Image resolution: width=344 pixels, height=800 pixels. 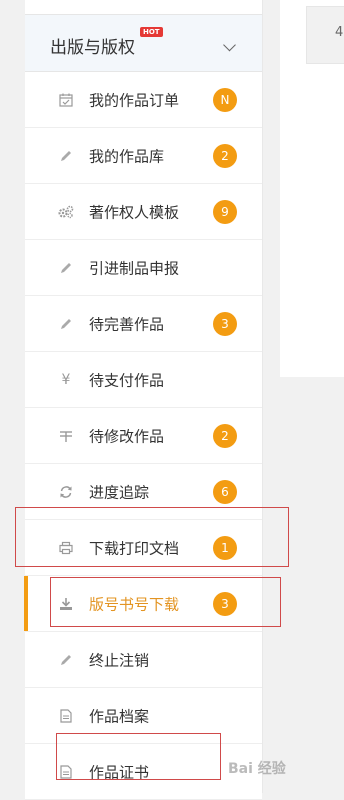 I want to click on menu-item-terminate-cancel: 终止注销, so click(x=143, y=660).